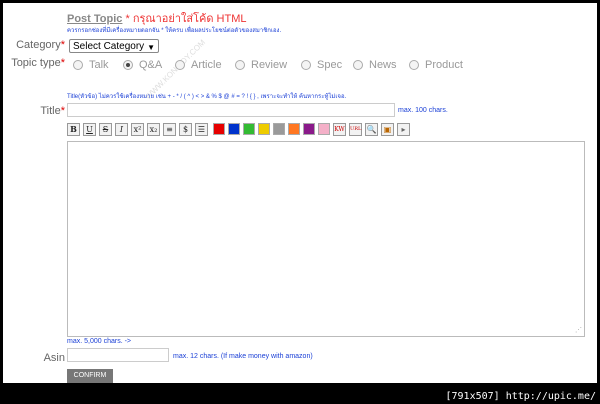 This screenshot has height=404, width=600. Describe the element at coordinates (201, 129) in the screenshot. I see `list-icon: ☰` at that location.